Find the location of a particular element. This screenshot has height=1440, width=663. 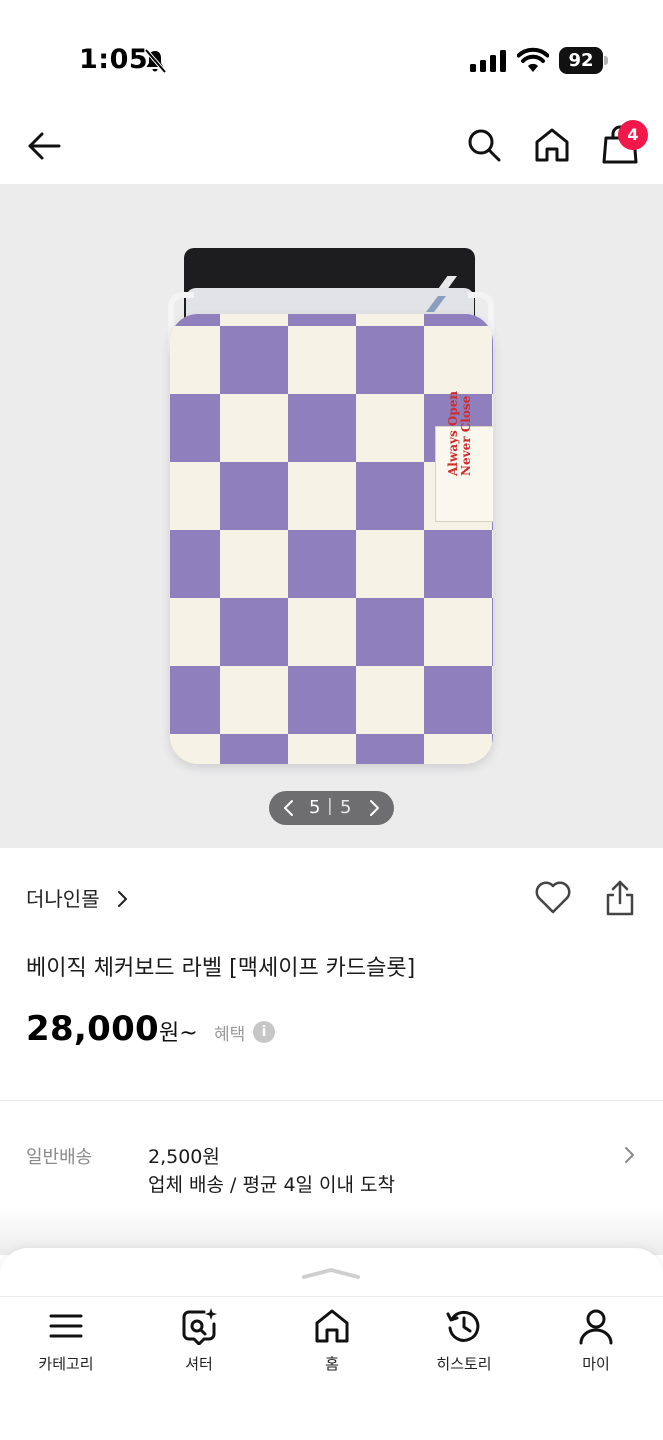

image-pager: 5 | 5 is located at coordinates (331, 808).